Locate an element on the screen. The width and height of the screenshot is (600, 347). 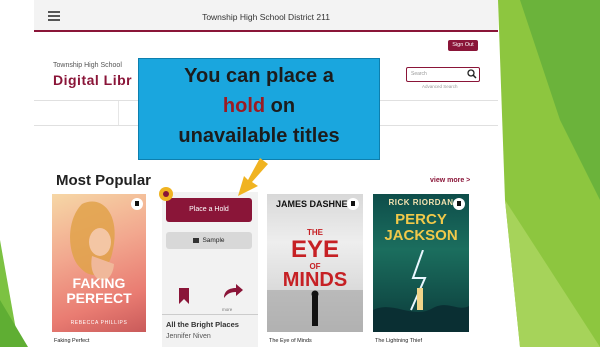
book-cover: RICK RIORDAN PERCY JACKSON is located at coordinates (421, 263).